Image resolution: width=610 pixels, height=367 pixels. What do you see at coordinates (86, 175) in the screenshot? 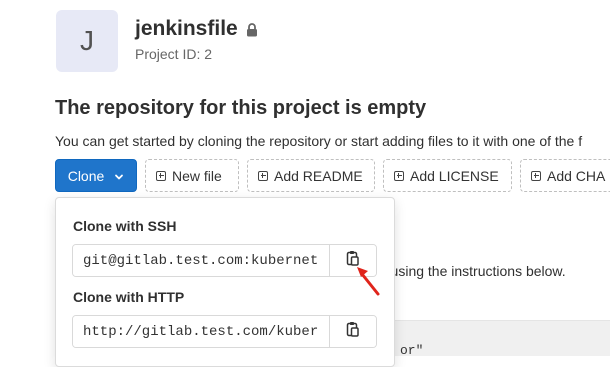
I see `clone-button-label: Clone` at bounding box center [86, 175].